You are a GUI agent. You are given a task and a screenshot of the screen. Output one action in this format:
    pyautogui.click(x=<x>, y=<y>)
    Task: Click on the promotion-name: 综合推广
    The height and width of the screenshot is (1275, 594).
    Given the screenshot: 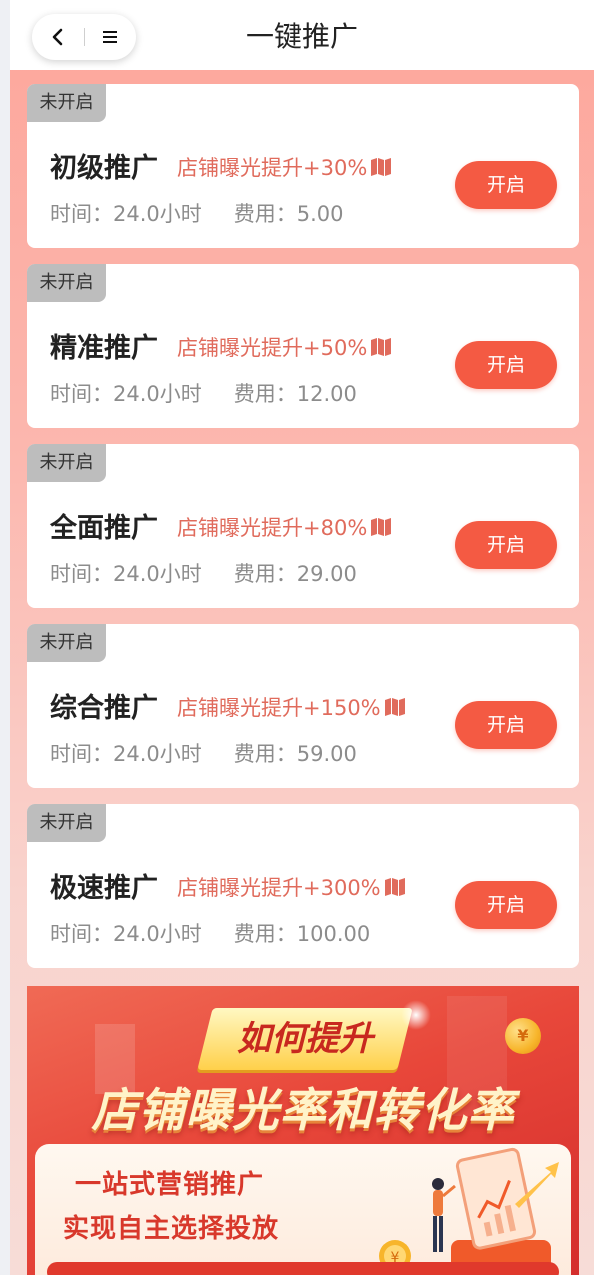 What is the action you would take?
    pyautogui.click(x=104, y=708)
    